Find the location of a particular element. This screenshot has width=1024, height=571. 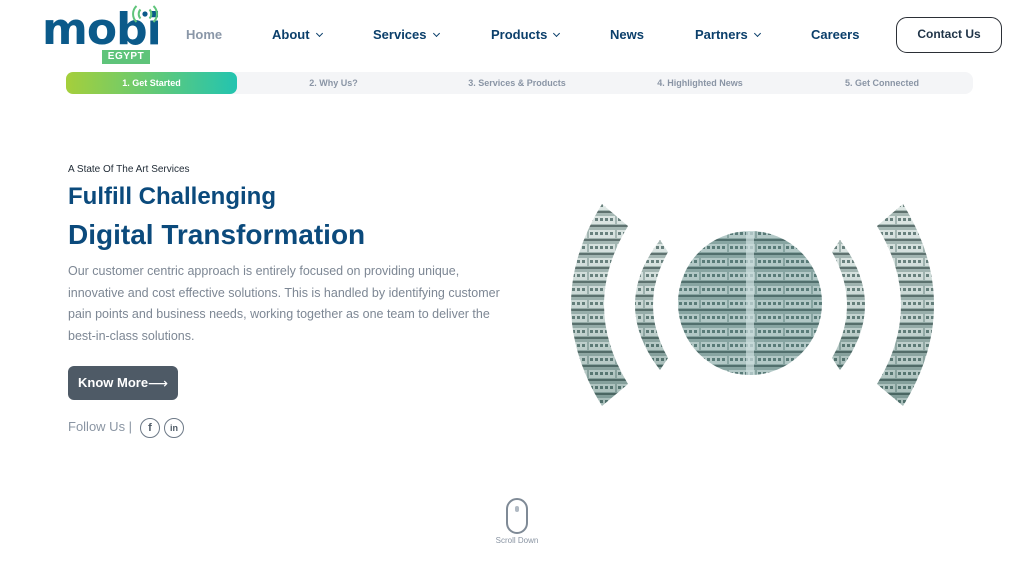

nav-item-products: Products is located at coordinates (526, 35).